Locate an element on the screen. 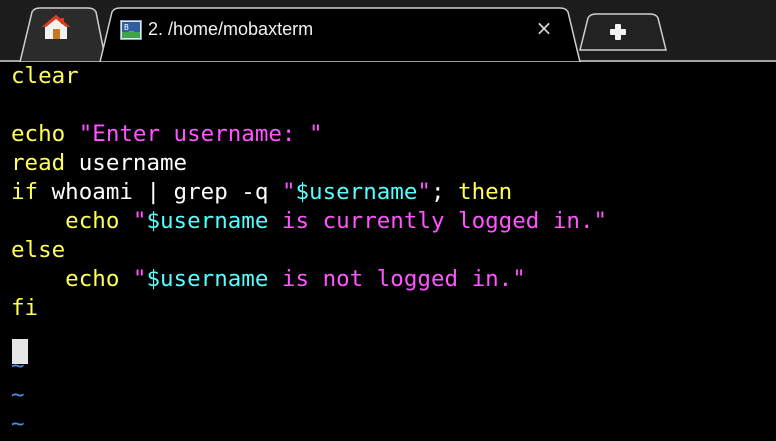 The height and width of the screenshot is (441, 776). home-icon is located at coordinates (56, 27).